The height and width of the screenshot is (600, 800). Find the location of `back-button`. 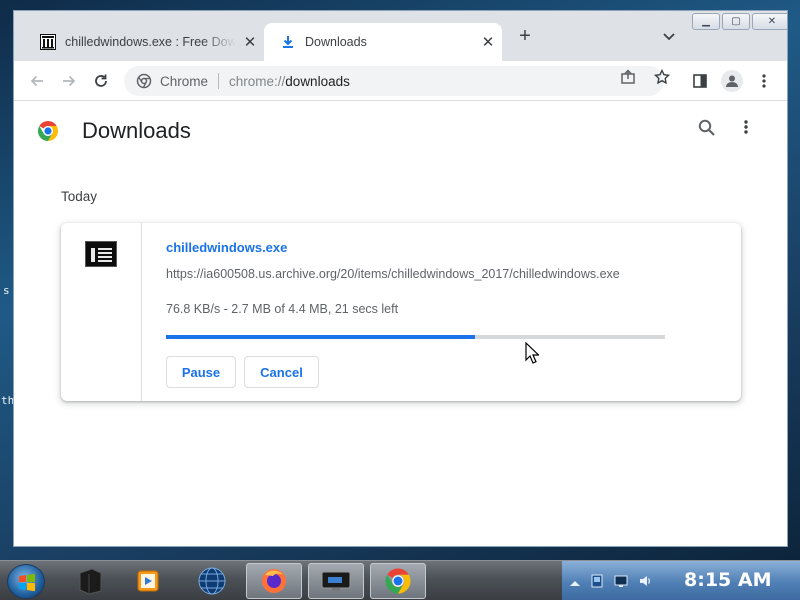

back-button is located at coordinates (37, 81).